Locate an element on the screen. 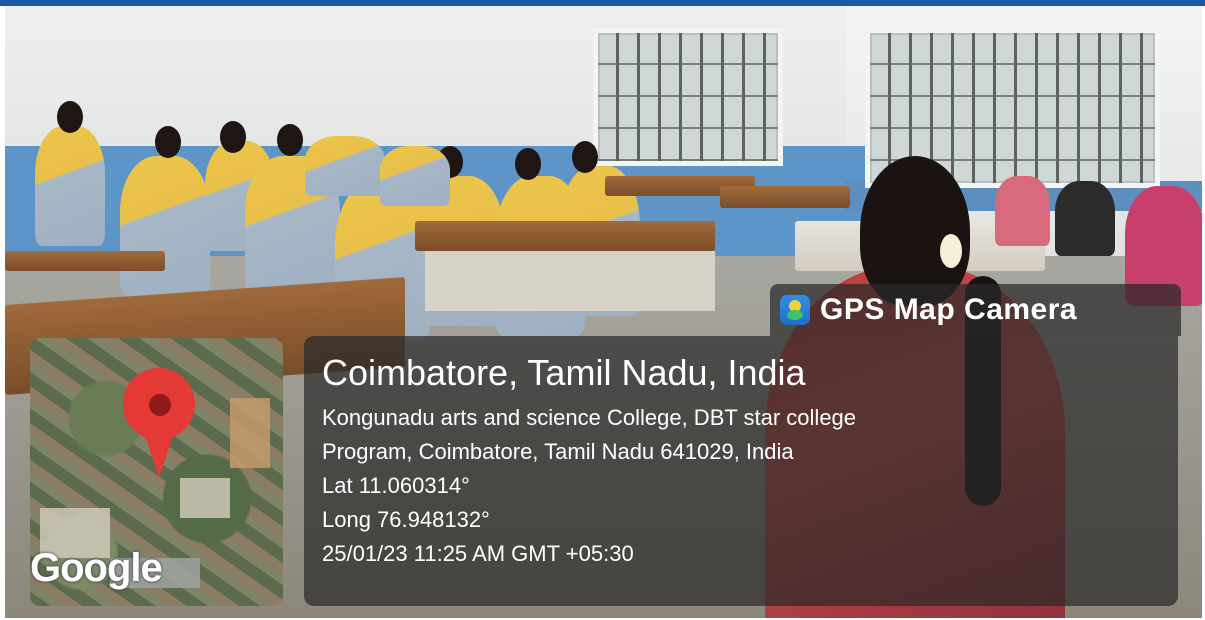  app-name: GPS Map Camera is located at coordinates (949, 309).